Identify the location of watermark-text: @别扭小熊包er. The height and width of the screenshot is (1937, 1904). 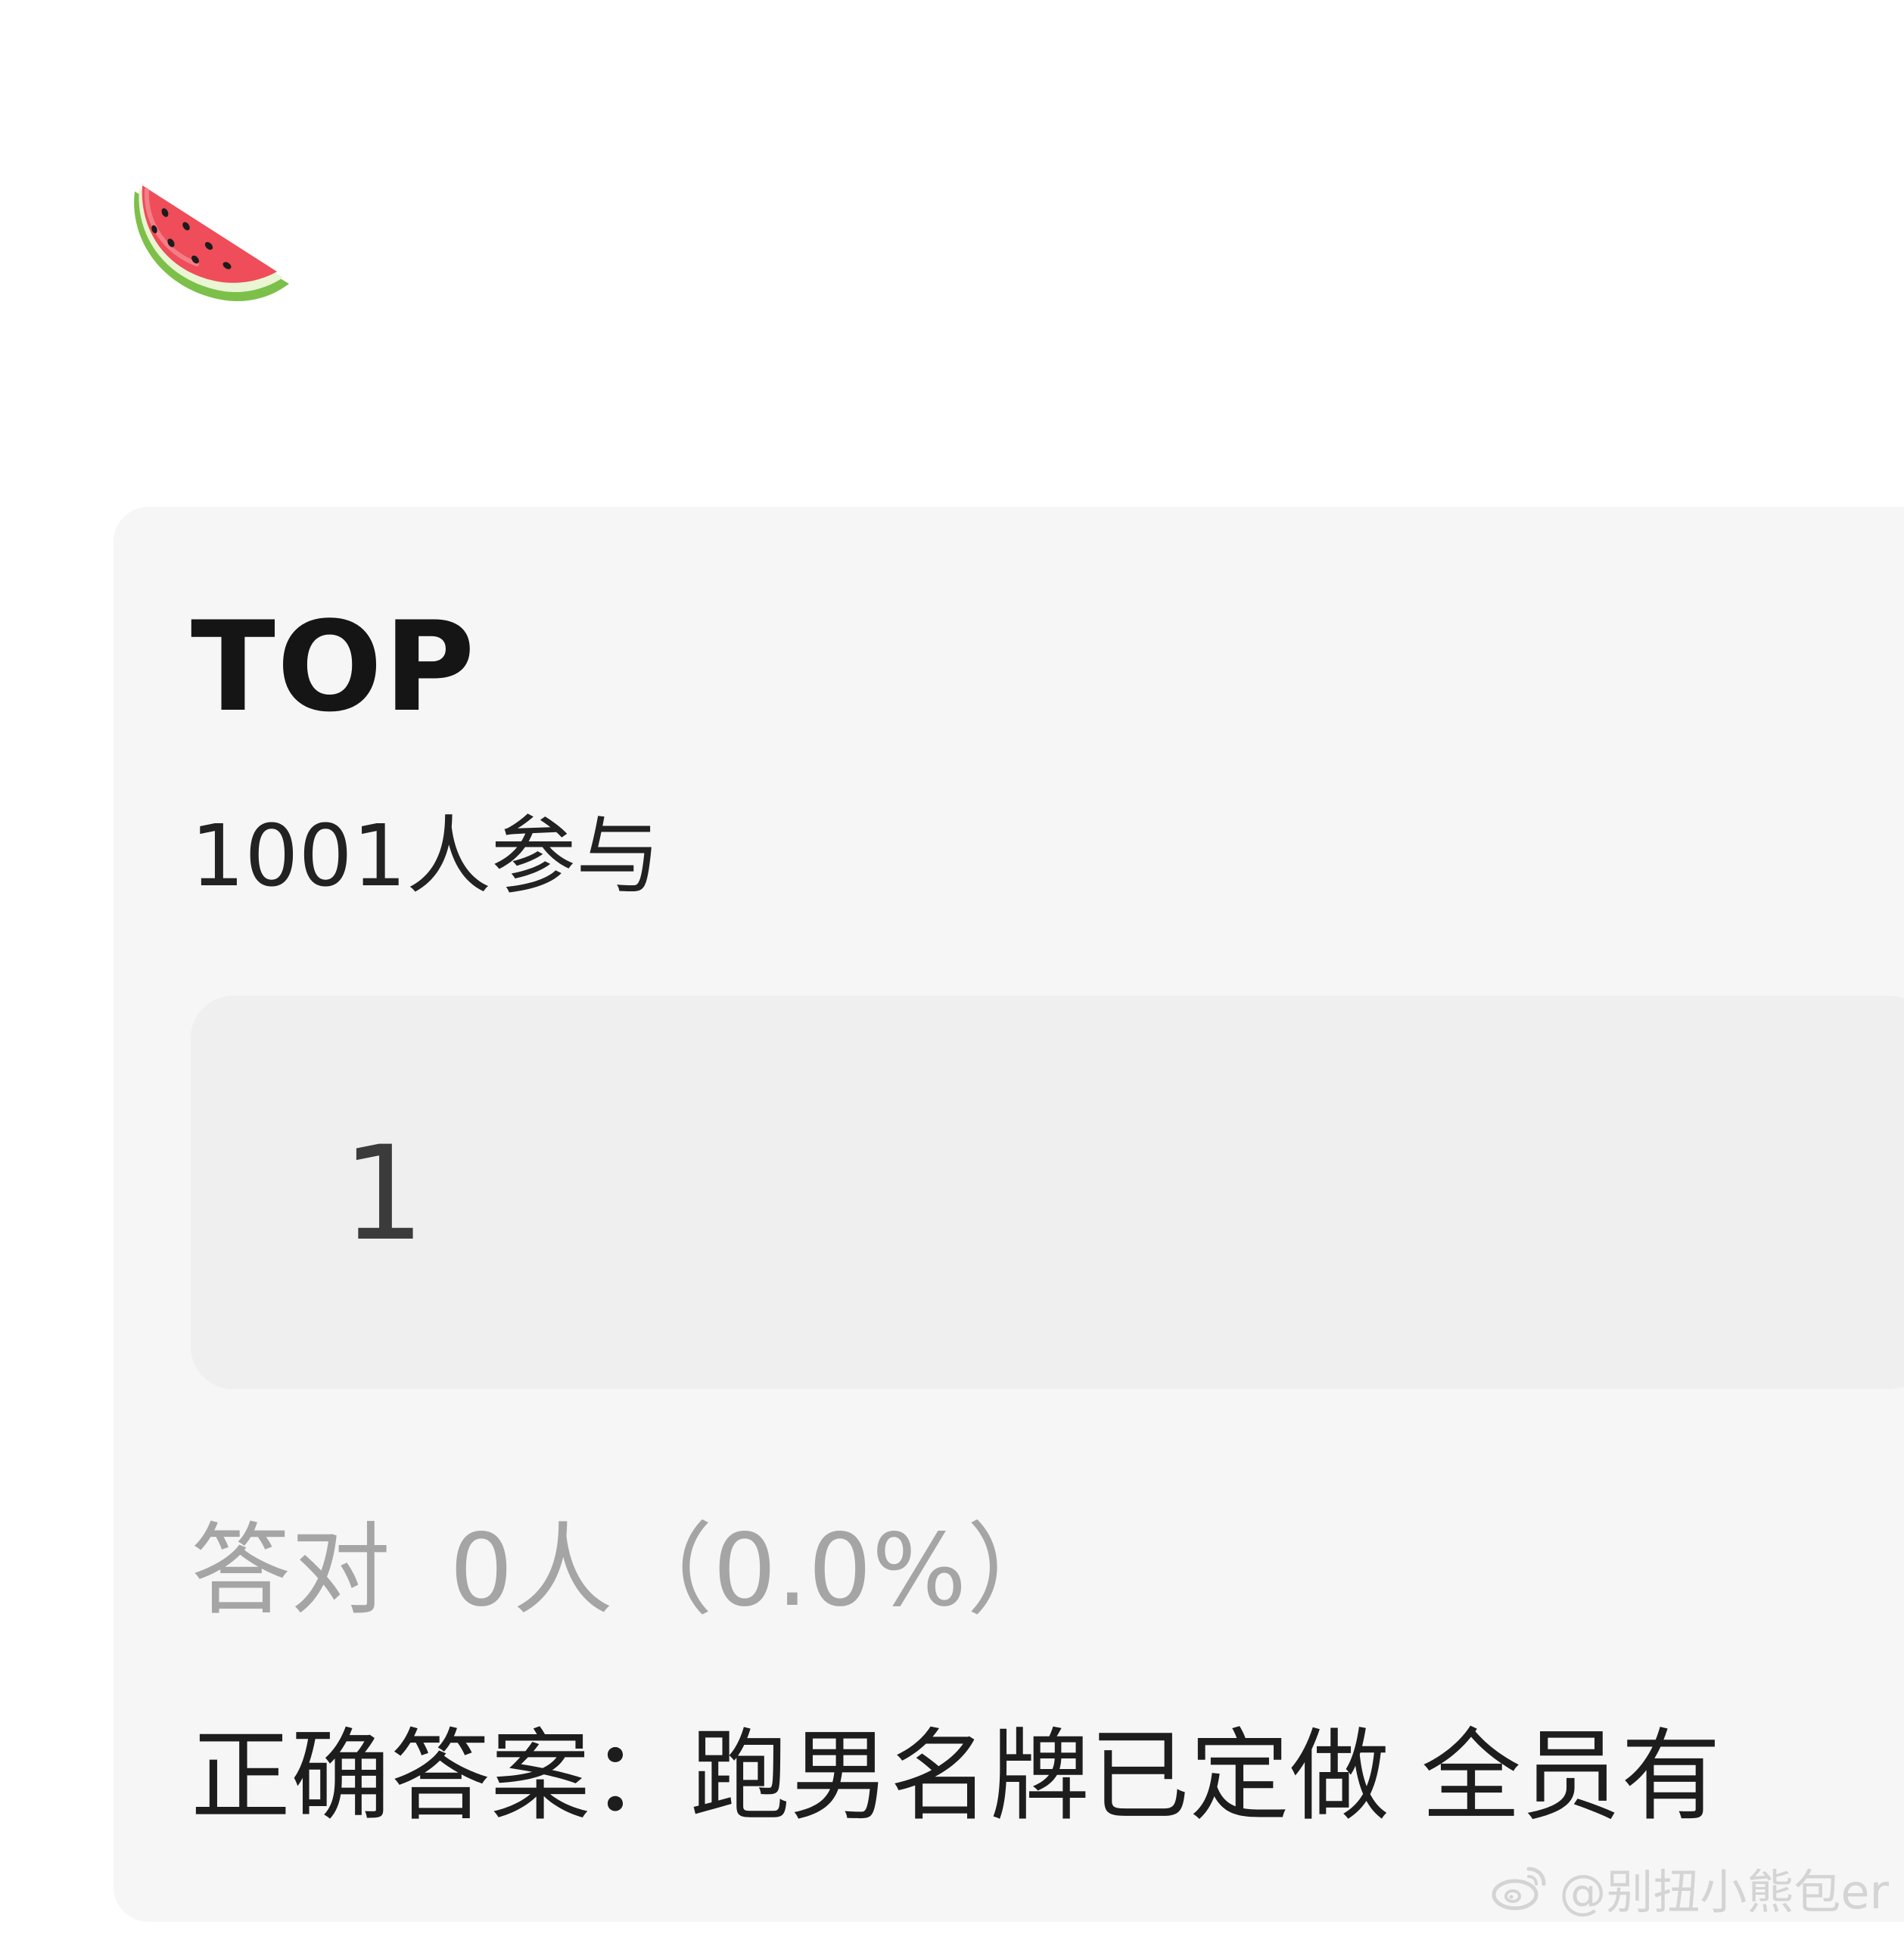
(1724, 1892).